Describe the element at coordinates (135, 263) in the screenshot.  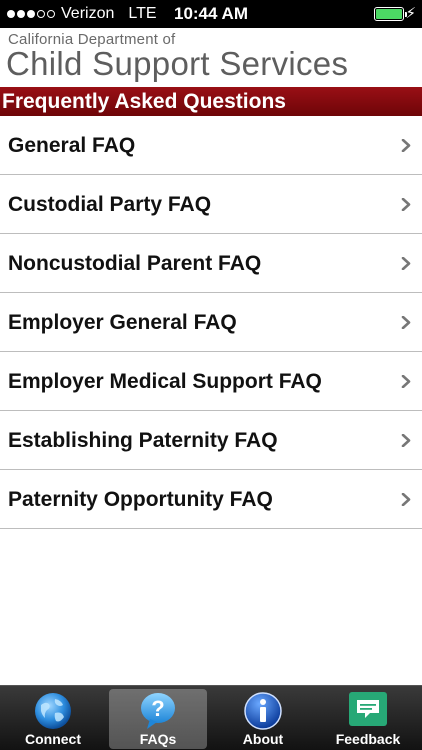
I see `faq-item-label: Noncustodial Parent FAQ` at that location.